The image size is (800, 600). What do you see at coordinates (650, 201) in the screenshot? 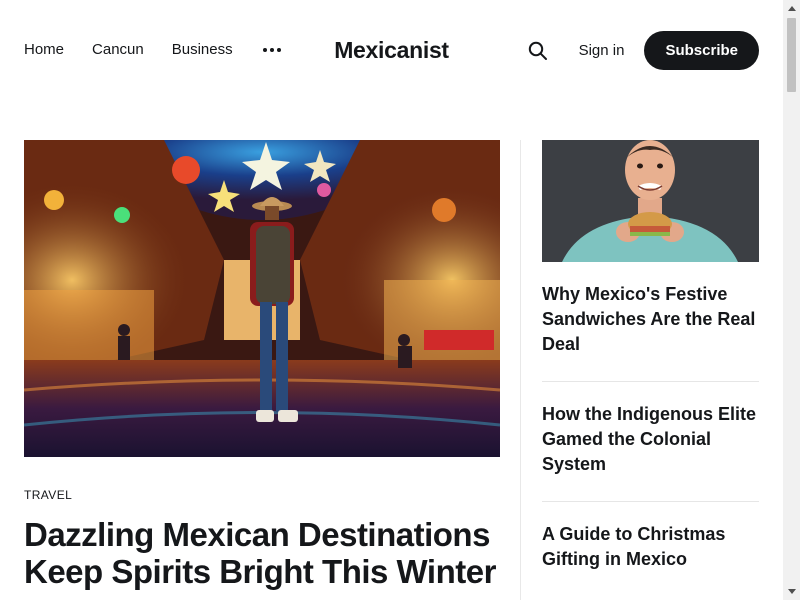
I see `sidebar-item-image` at bounding box center [650, 201].